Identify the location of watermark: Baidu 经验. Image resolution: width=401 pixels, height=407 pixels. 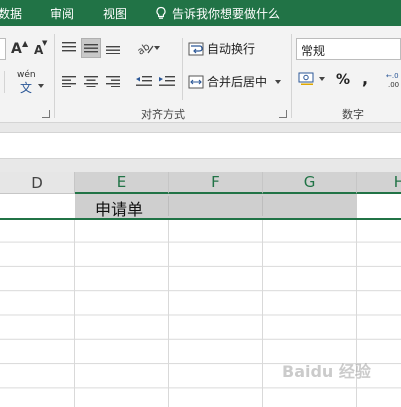
(326, 371).